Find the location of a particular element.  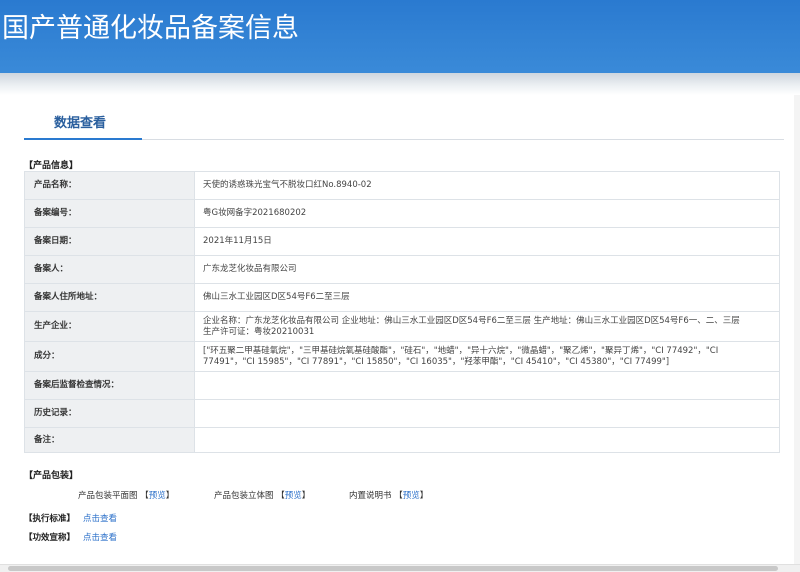

table-row: 备案人： 广东龙芝化妆品有限公司 is located at coordinates (402, 269).